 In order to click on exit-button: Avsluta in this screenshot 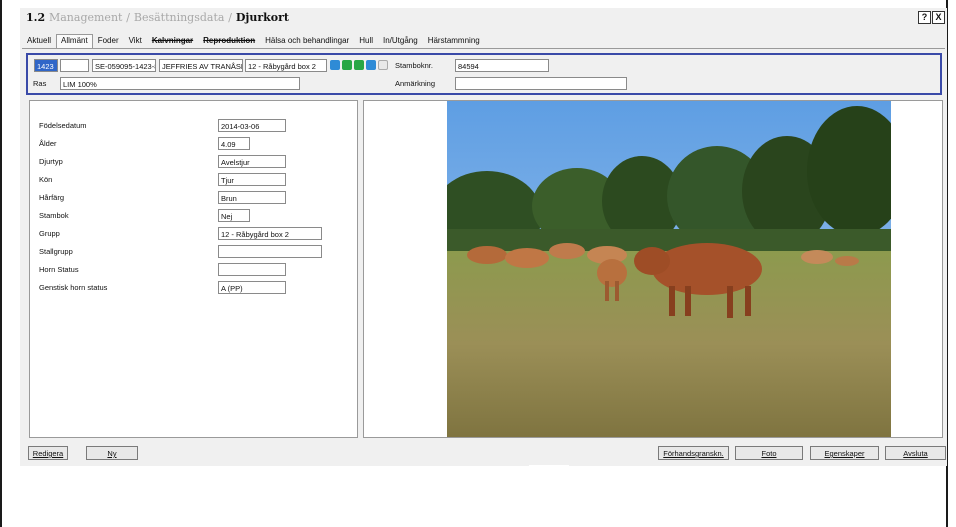, I will do `click(915, 453)`.